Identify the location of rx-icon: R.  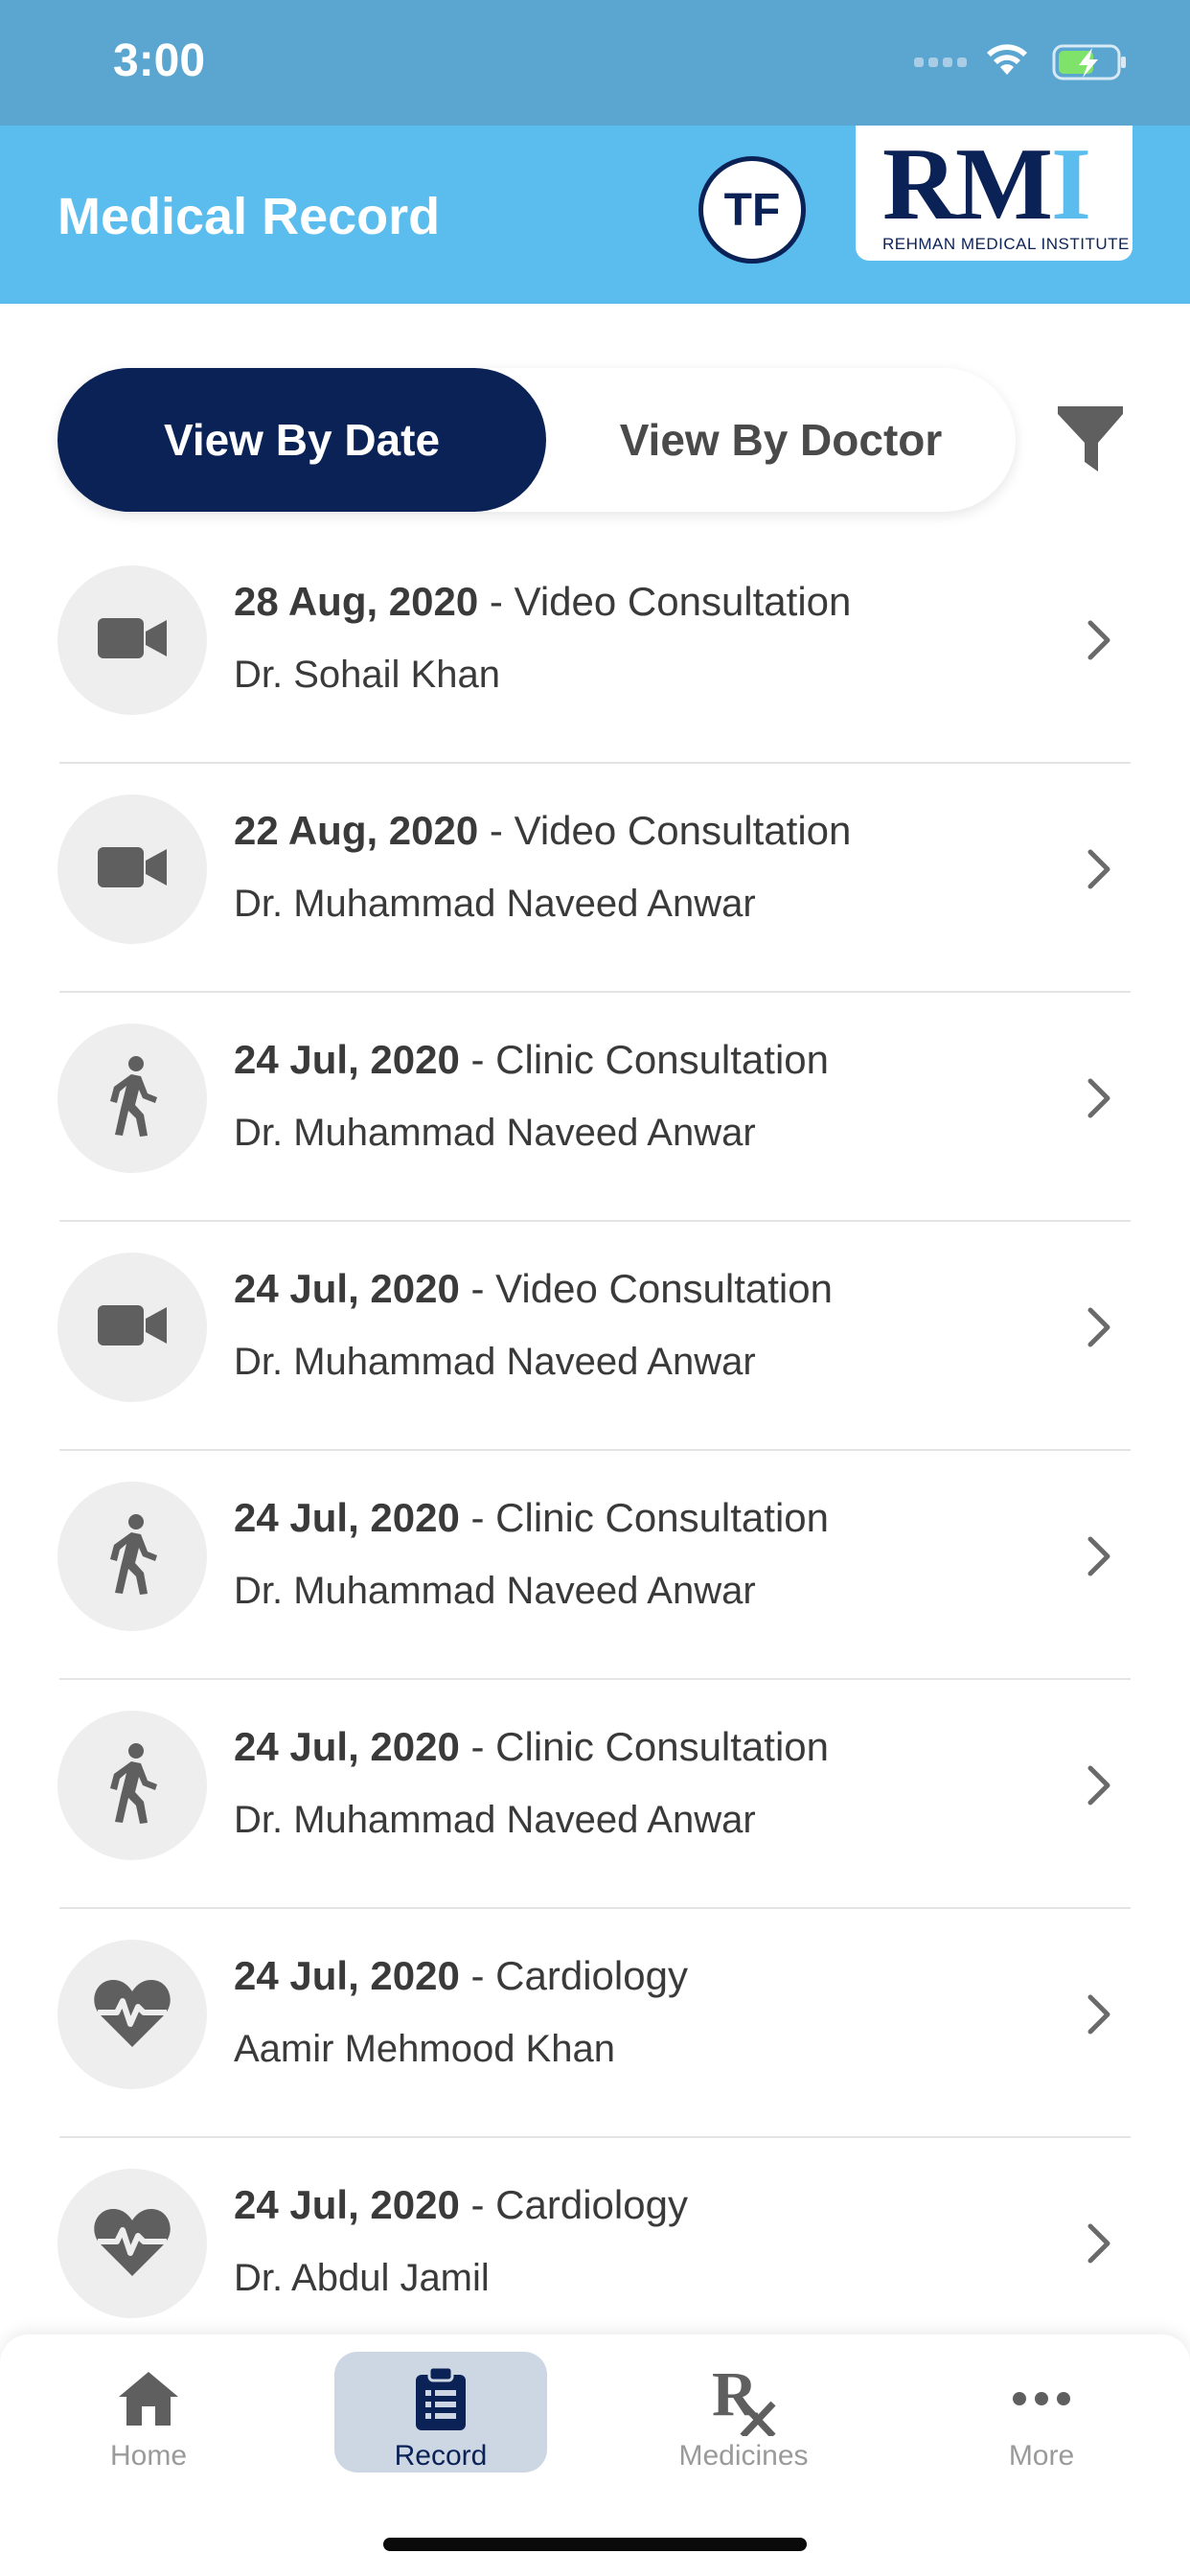
(744, 2398).